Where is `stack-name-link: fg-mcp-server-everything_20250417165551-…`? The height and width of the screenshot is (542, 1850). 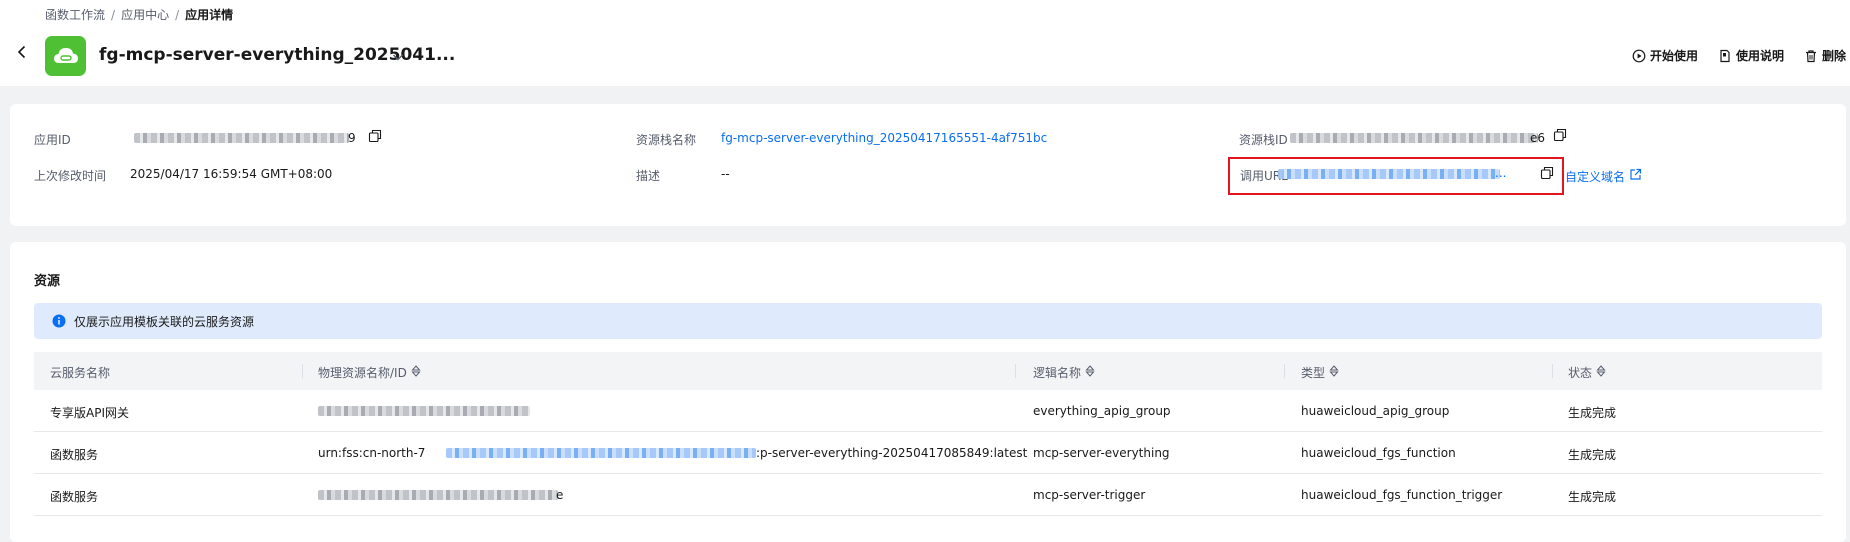
stack-name-link: fg-mcp-server-everything_20250417165551-… is located at coordinates (884, 138).